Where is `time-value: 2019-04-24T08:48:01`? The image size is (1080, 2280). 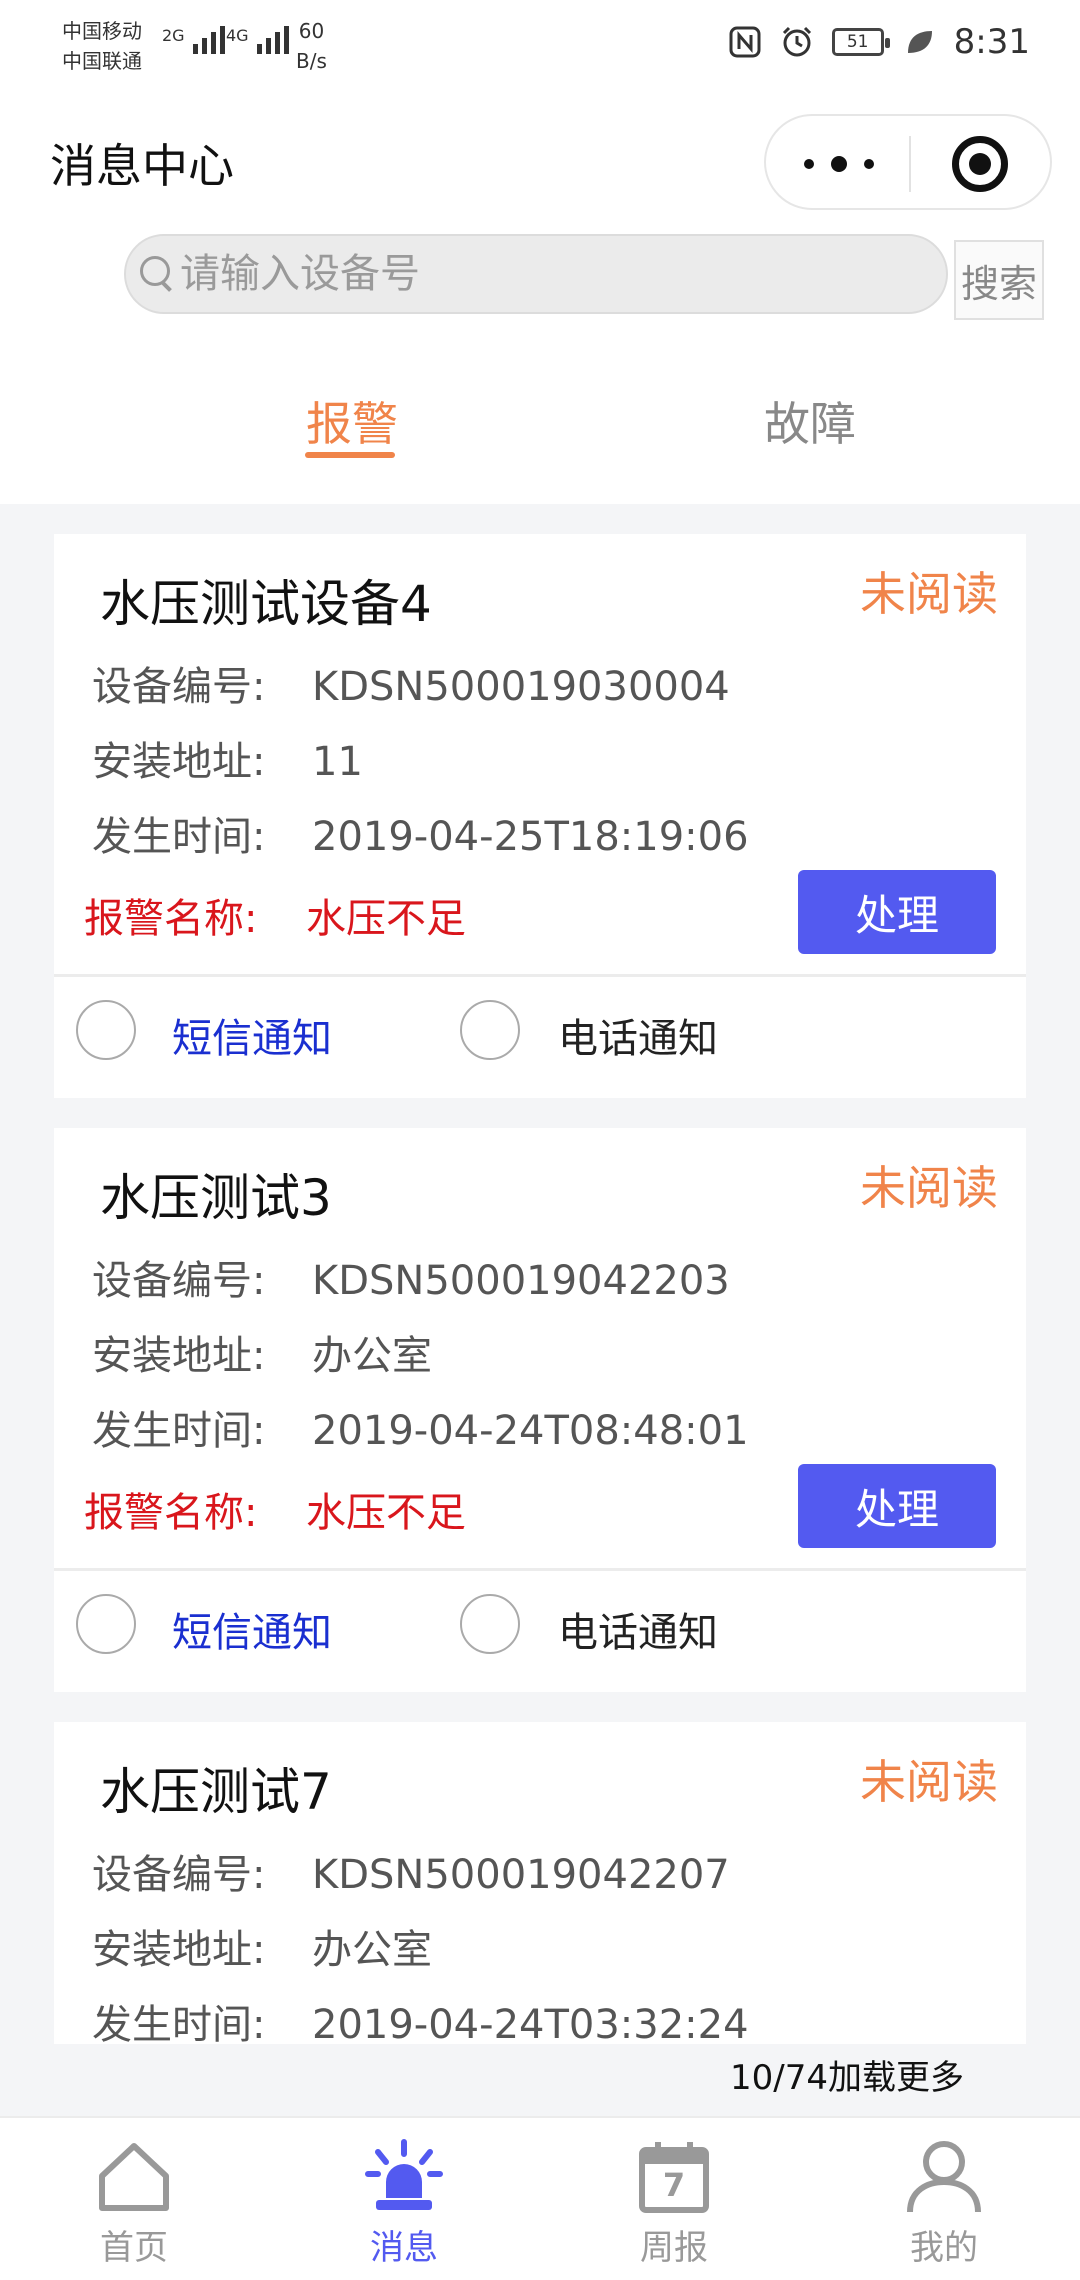
time-value: 2019-04-24T08:48:01 is located at coordinates (530, 1431).